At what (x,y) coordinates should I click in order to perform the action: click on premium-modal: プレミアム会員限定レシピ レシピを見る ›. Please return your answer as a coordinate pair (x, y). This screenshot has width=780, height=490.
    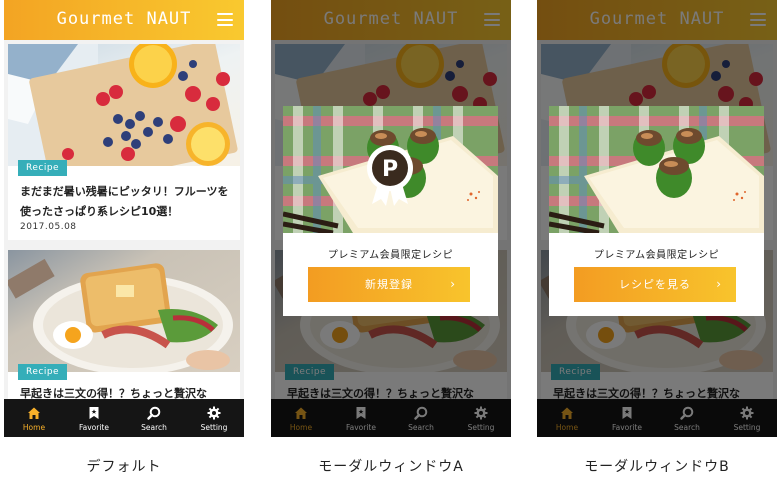
    Looking at the image, I should click on (656, 211).